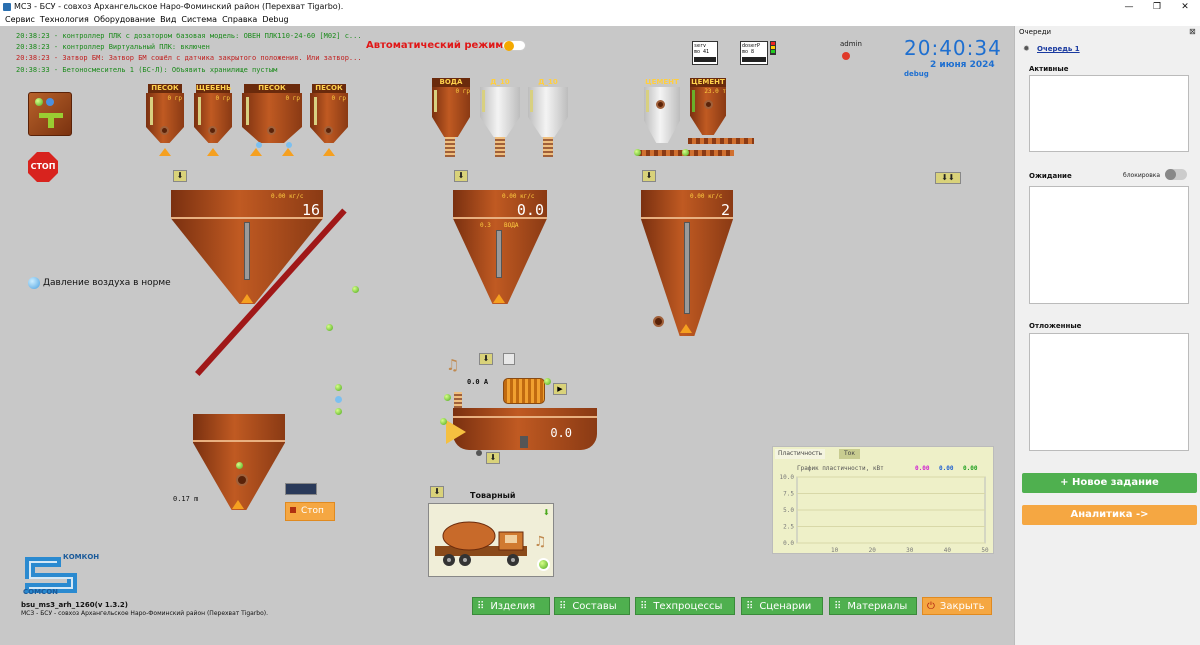 The image size is (1200, 645). What do you see at coordinates (785, 606) in the screenshot?
I see `scenarios-label: Сценарии` at bounding box center [785, 606].